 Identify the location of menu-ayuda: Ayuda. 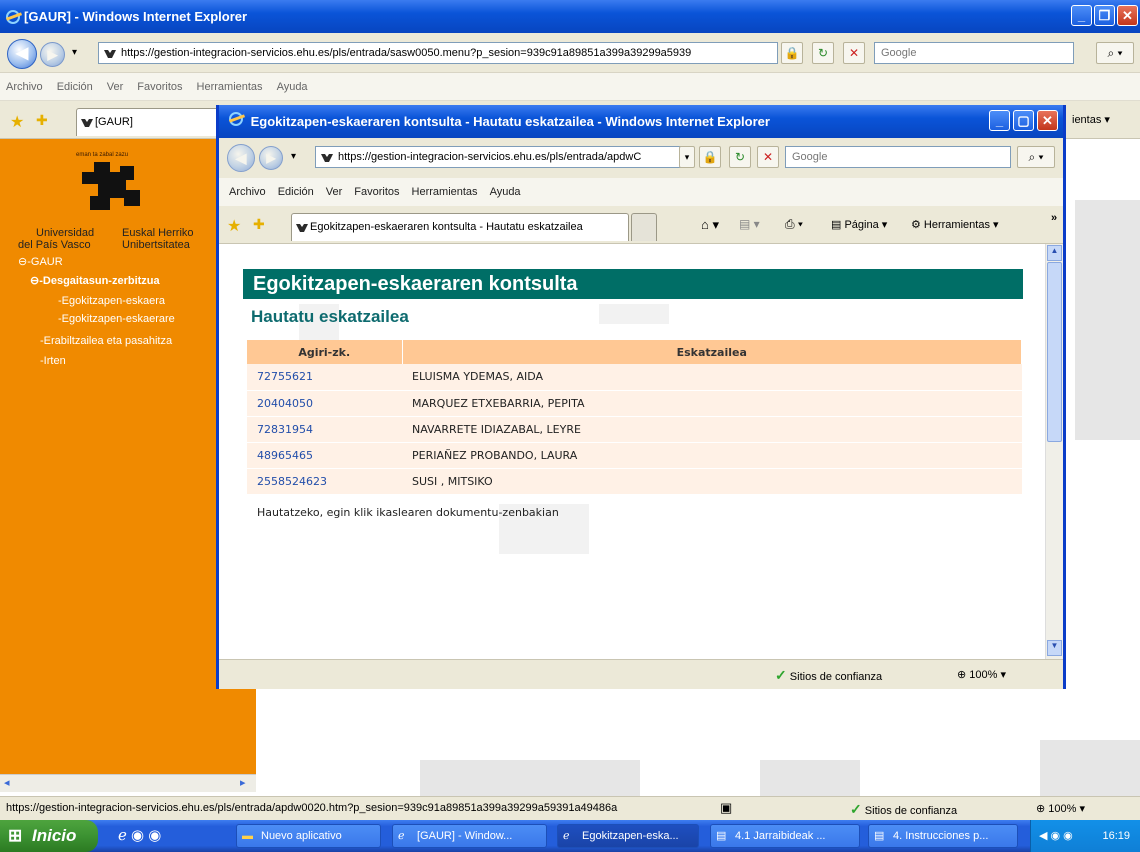
(292, 87).